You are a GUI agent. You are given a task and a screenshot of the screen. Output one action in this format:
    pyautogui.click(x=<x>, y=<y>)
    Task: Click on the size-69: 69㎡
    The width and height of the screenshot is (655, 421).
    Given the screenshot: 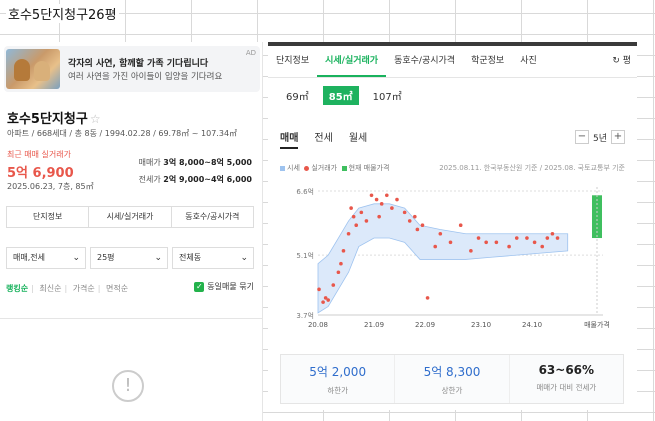 What is the action you would take?
    pyautogui.click(x=297, y=95)
    